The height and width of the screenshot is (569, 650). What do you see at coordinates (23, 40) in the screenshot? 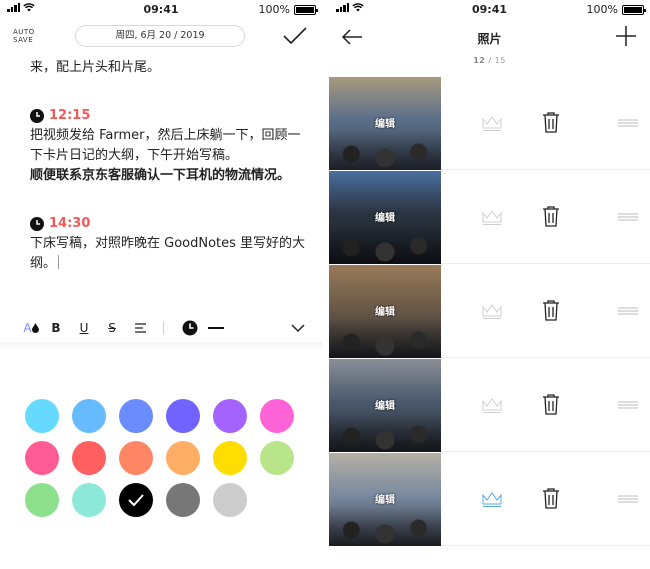
I see `autosave-label-bottom: SAVE` at bounding box center [23, 40].